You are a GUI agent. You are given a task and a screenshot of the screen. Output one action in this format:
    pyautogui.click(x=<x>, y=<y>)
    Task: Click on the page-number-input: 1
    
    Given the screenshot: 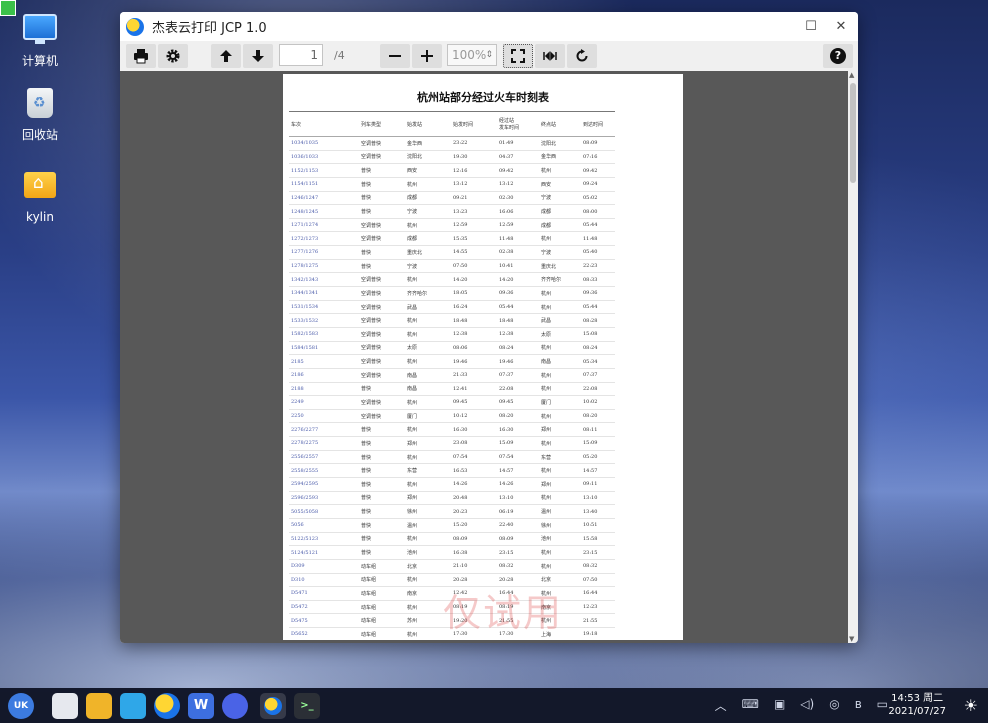 What is the action you would take?
    pyautogui.click(x=301, y=55)
    